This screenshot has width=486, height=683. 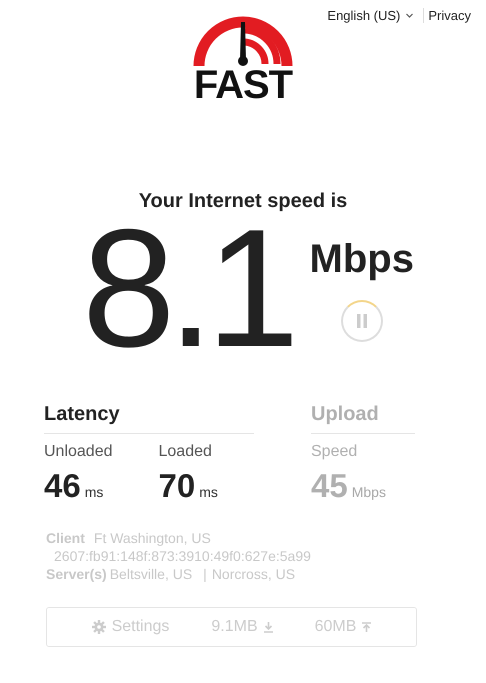 I want to click on metric-label: Loaded, so click(x=185, y=452).